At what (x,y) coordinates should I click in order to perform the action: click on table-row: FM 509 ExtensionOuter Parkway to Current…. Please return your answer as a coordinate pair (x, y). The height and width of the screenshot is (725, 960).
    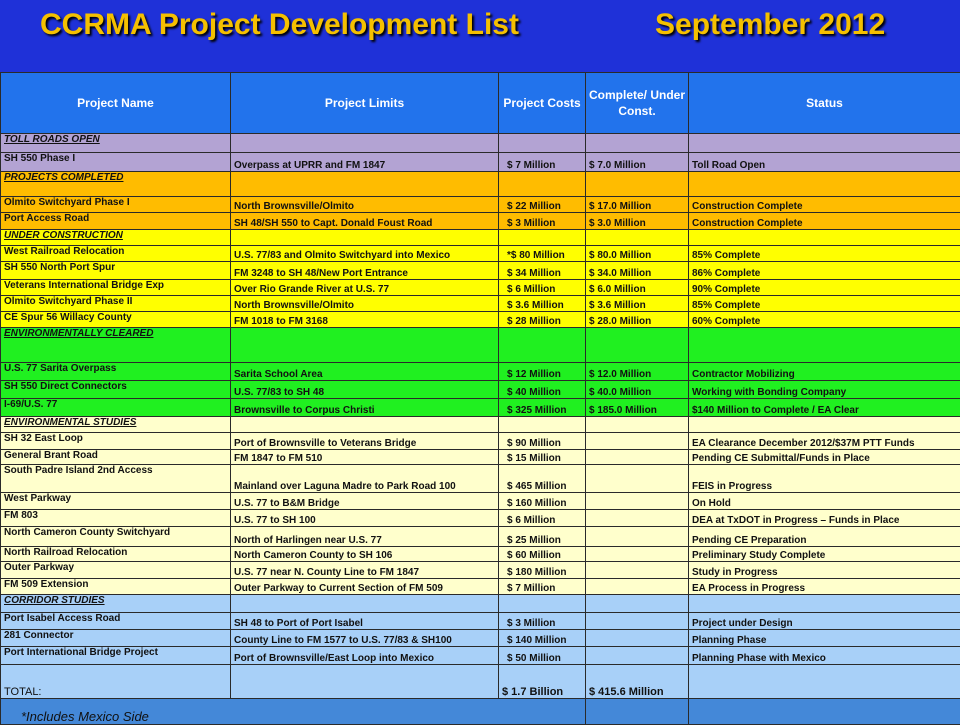
    Looking at the image, I should click on (480, 587).